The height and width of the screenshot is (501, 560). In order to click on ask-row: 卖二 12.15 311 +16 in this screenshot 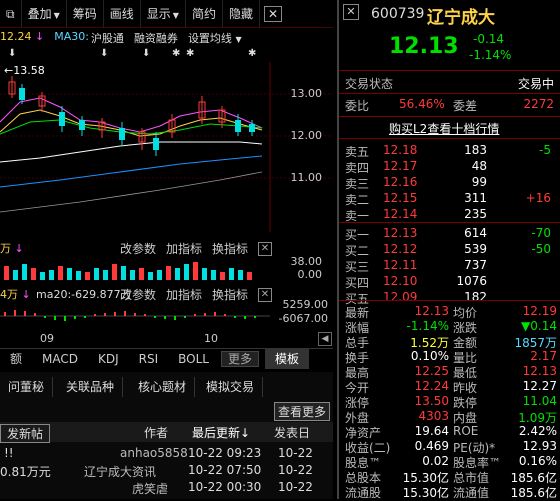, I will do `click(449, 199)`.